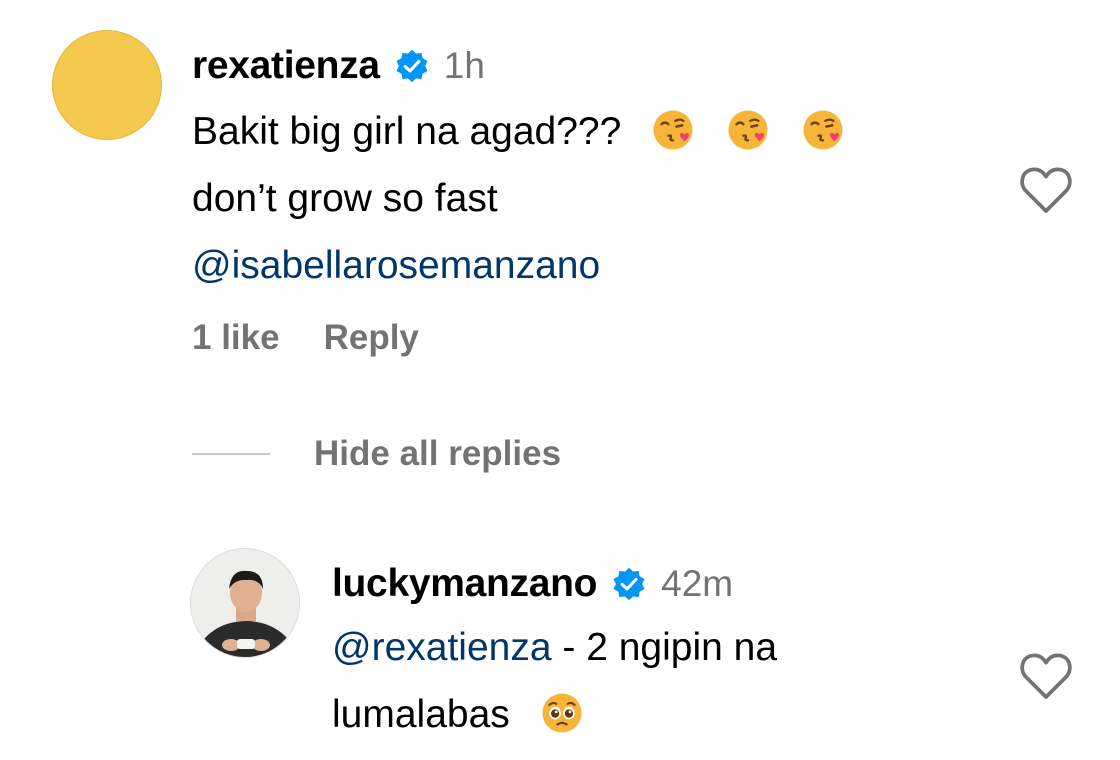 The image size is (1120, 760). Describe the element at coordinates (664, 647) in the screenshot. I see `reply-text-line1: - 2 ngipin na` at that location.